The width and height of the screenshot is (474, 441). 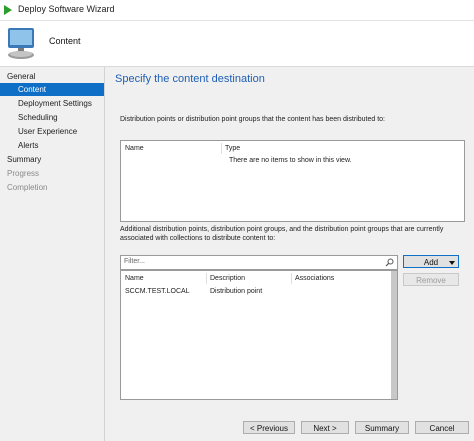 What do you see at coordinates (52, 145) in the screenshot?
I see `sidebar-item-alerts: Alerts` at bounding box center [52, 145].